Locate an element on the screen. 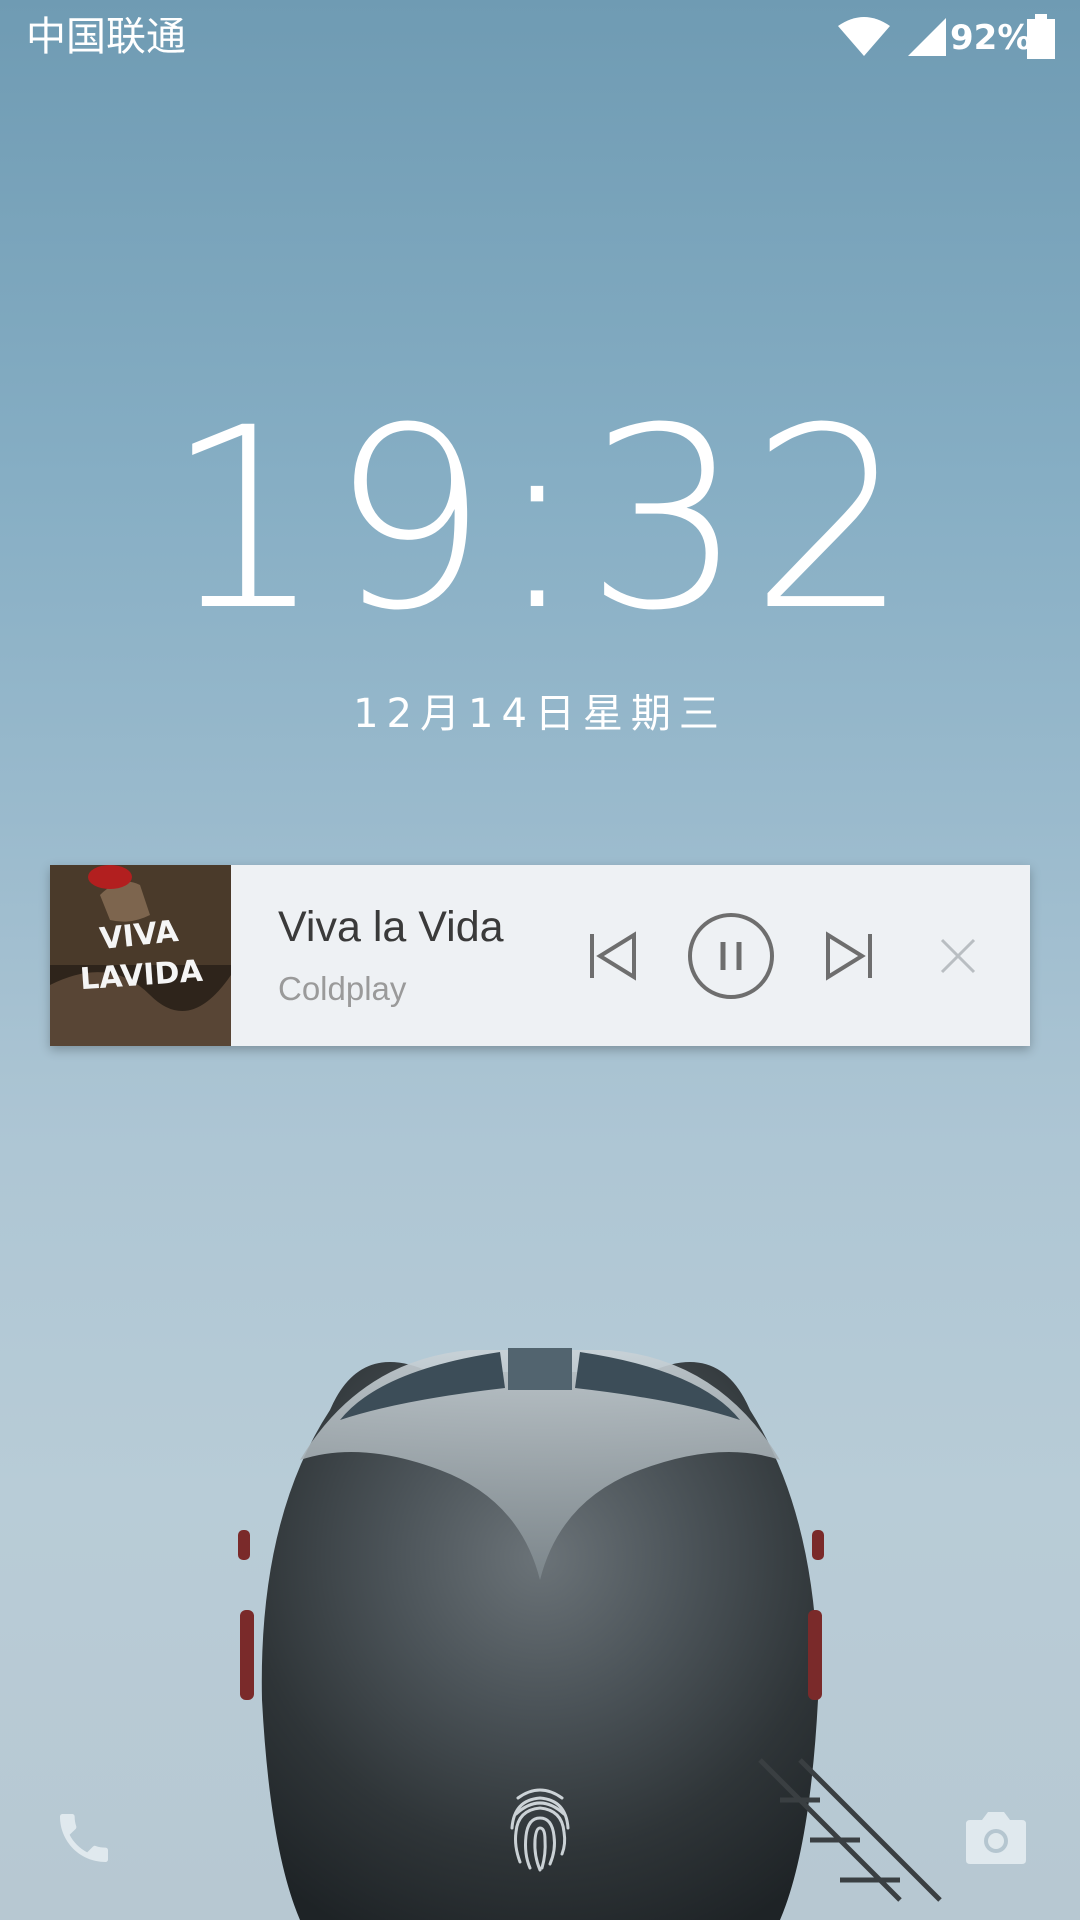 The image size is (1080, 1920). status-bar: 中国联通 92% is located at coordinates (540, 38).